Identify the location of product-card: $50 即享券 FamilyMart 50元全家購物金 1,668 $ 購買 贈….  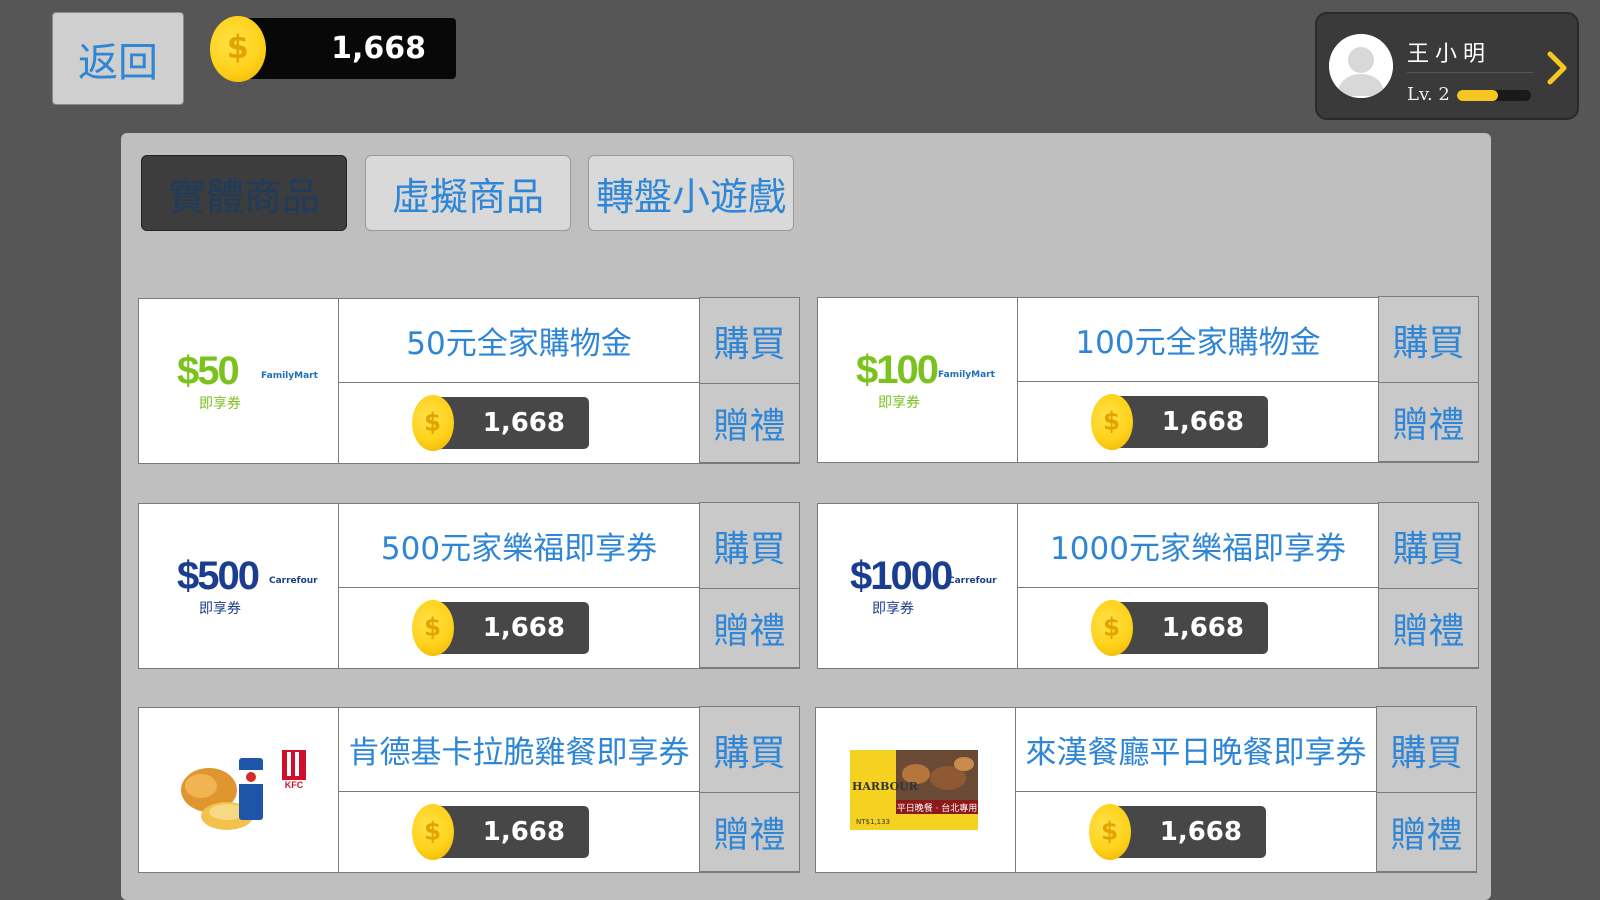
(469, 380).